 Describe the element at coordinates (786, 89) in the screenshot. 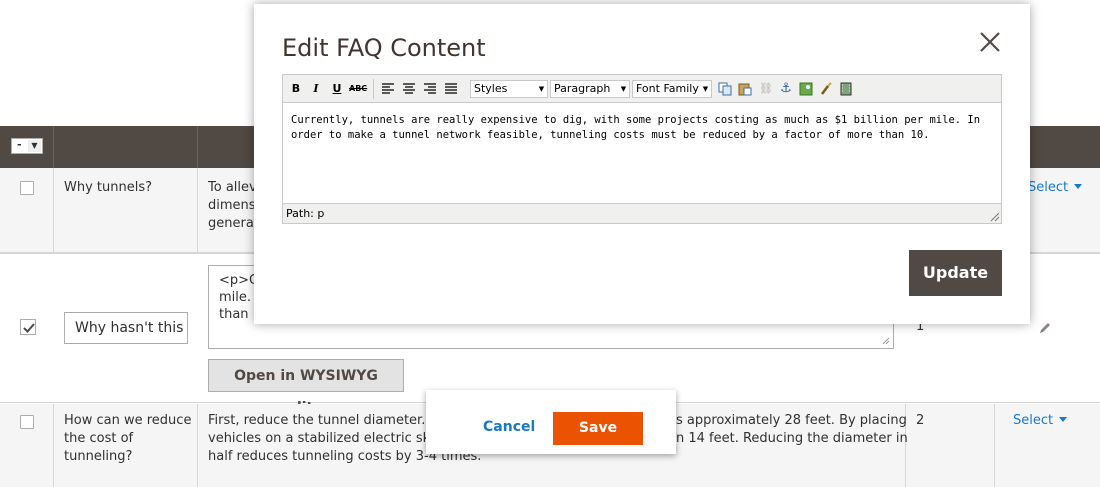

I see `anchor-icon: ⚓` at that location.